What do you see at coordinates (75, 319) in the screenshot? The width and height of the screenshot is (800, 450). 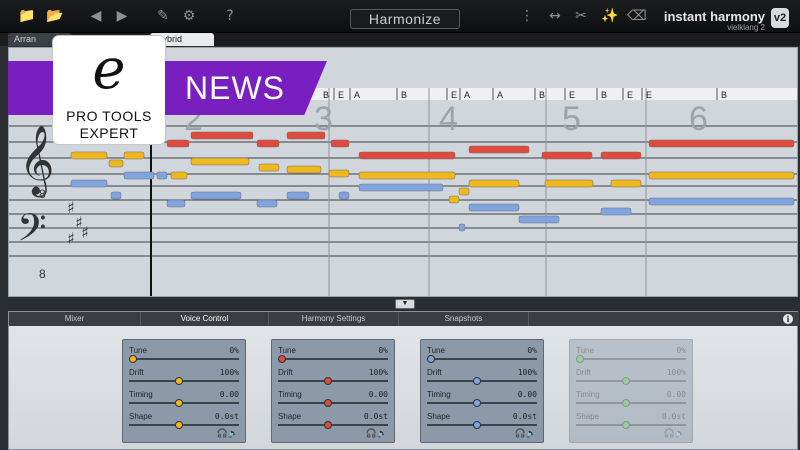 I see `tab-mixer: Mixer` at bounding box center [75, 319].